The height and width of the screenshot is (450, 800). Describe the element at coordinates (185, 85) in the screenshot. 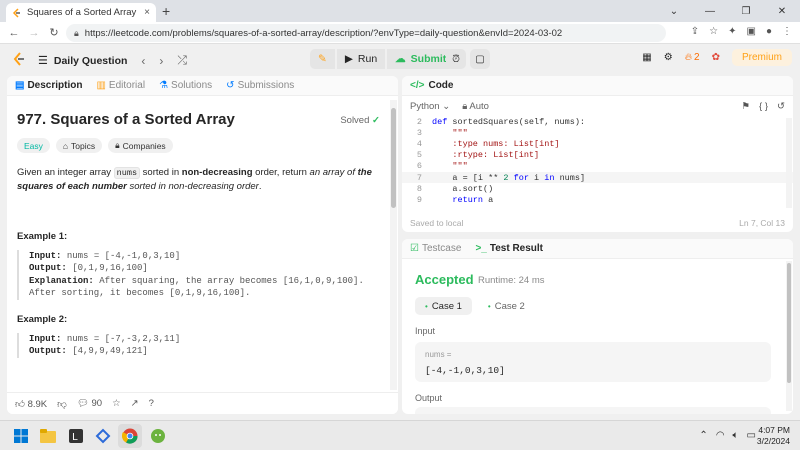

I see `tab-solutions: ⚗ Solutions` at that location.